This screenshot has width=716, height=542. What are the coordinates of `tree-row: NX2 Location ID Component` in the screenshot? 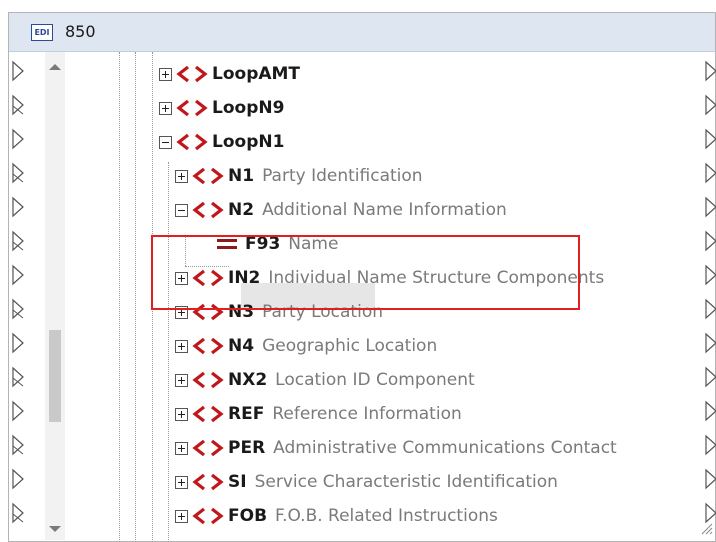 It's located at (325, 380).